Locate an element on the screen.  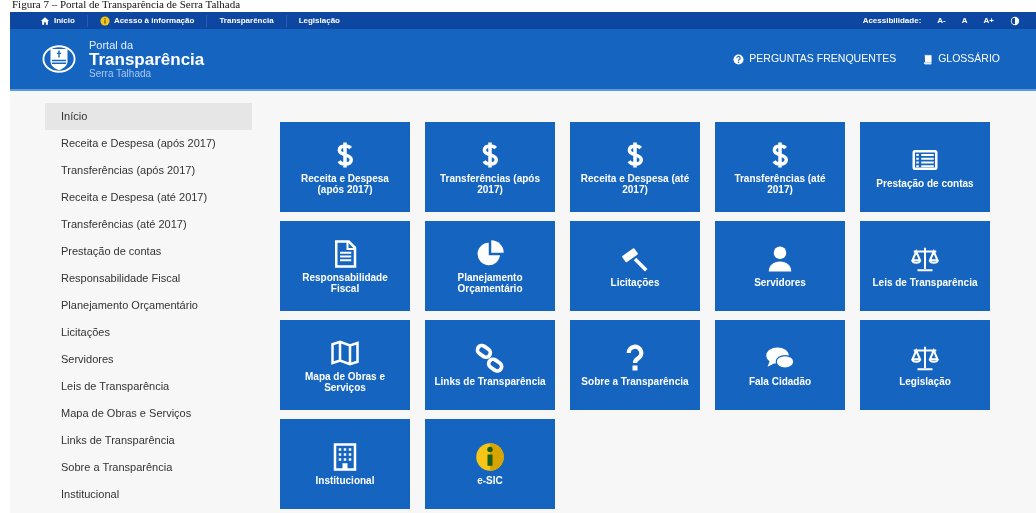
nav-link: Legislação is located at coordinates (319, 20).